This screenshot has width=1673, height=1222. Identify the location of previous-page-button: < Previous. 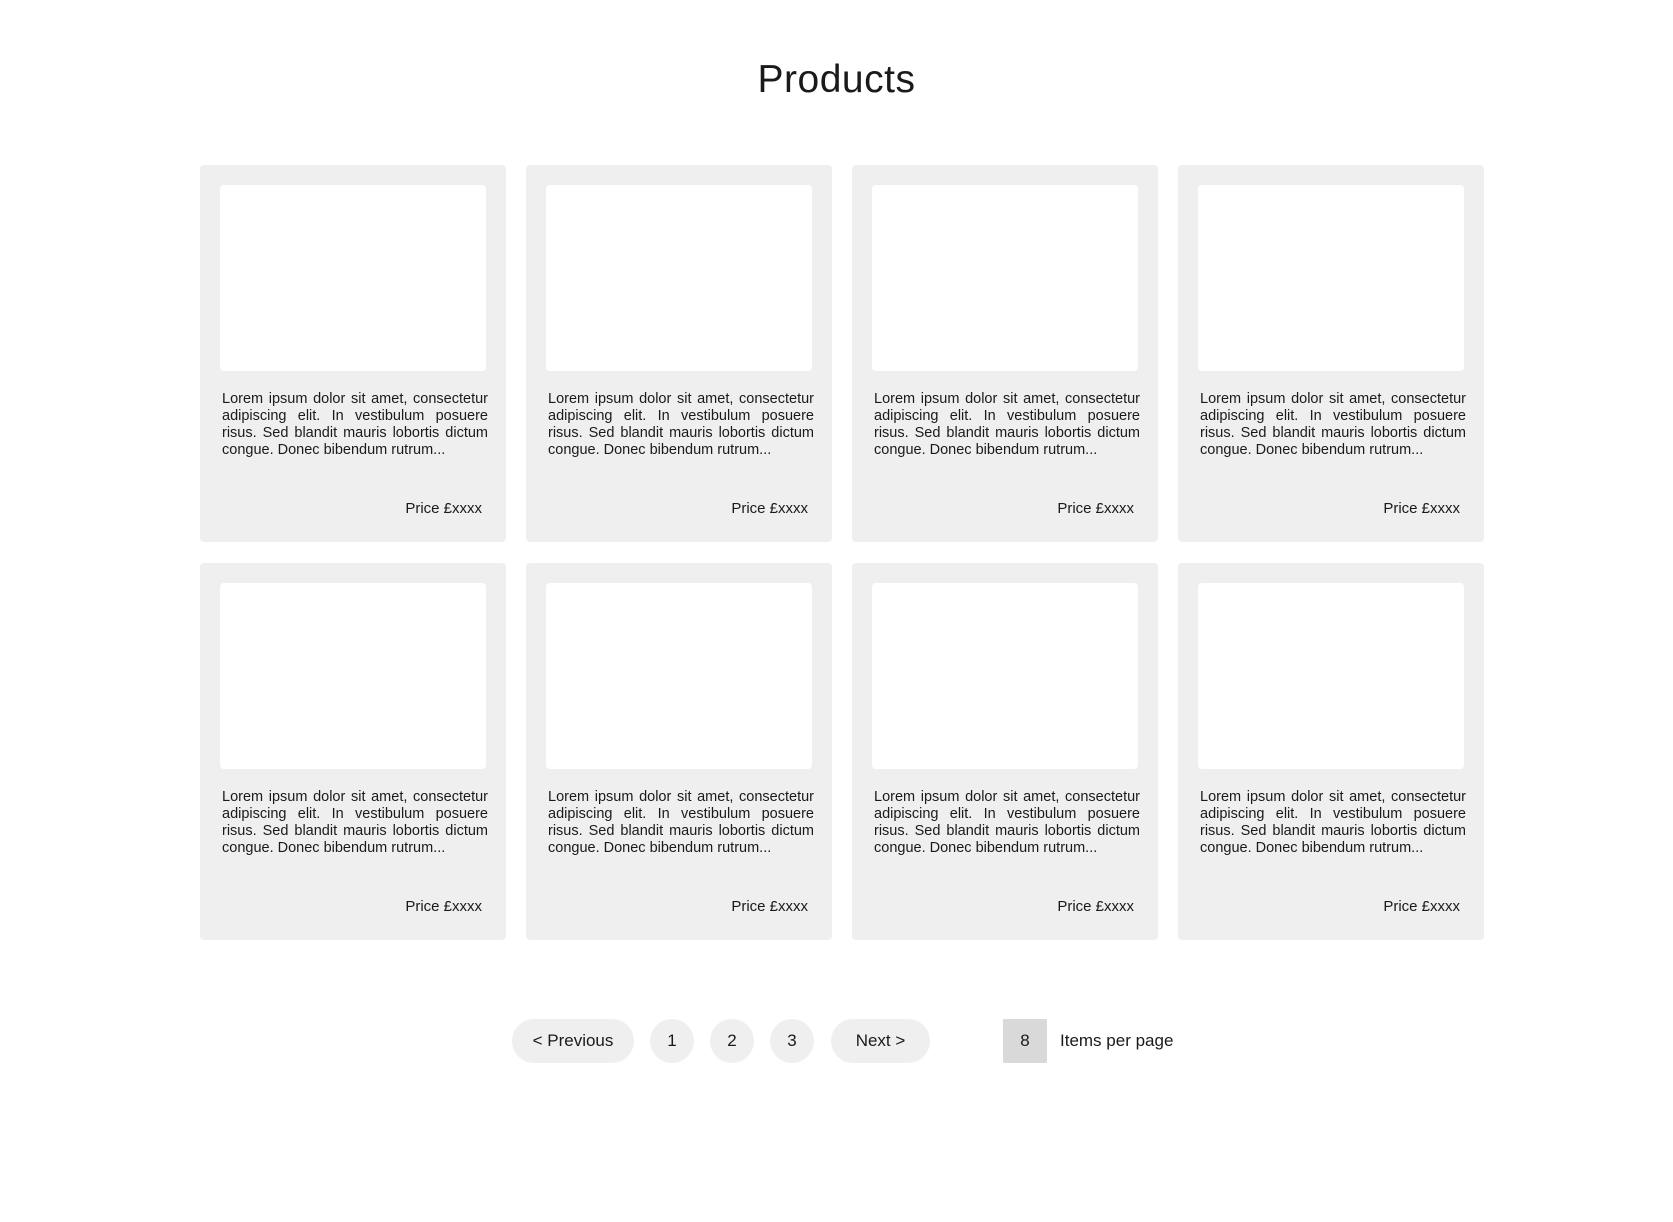
(573, 1041).